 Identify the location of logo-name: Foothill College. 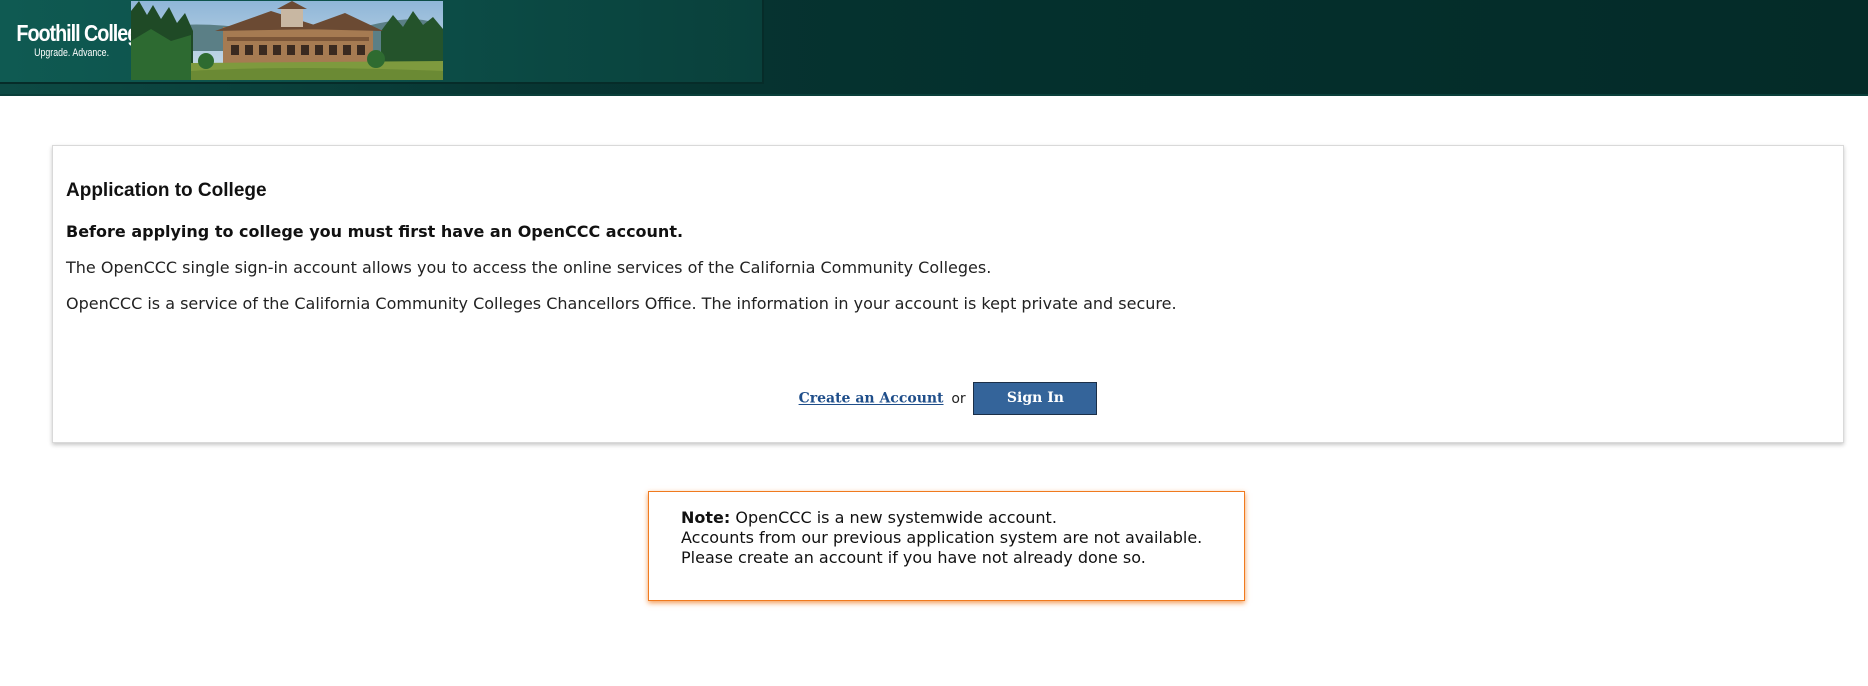
(82, 33).